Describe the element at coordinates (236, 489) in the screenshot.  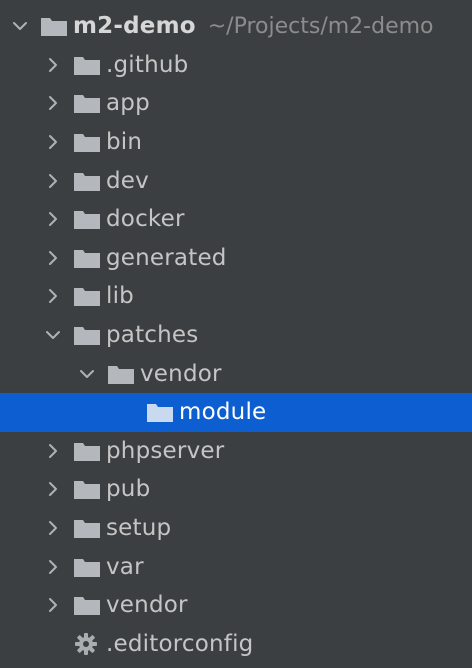
I see `tree-item-pub: pub` at that location.